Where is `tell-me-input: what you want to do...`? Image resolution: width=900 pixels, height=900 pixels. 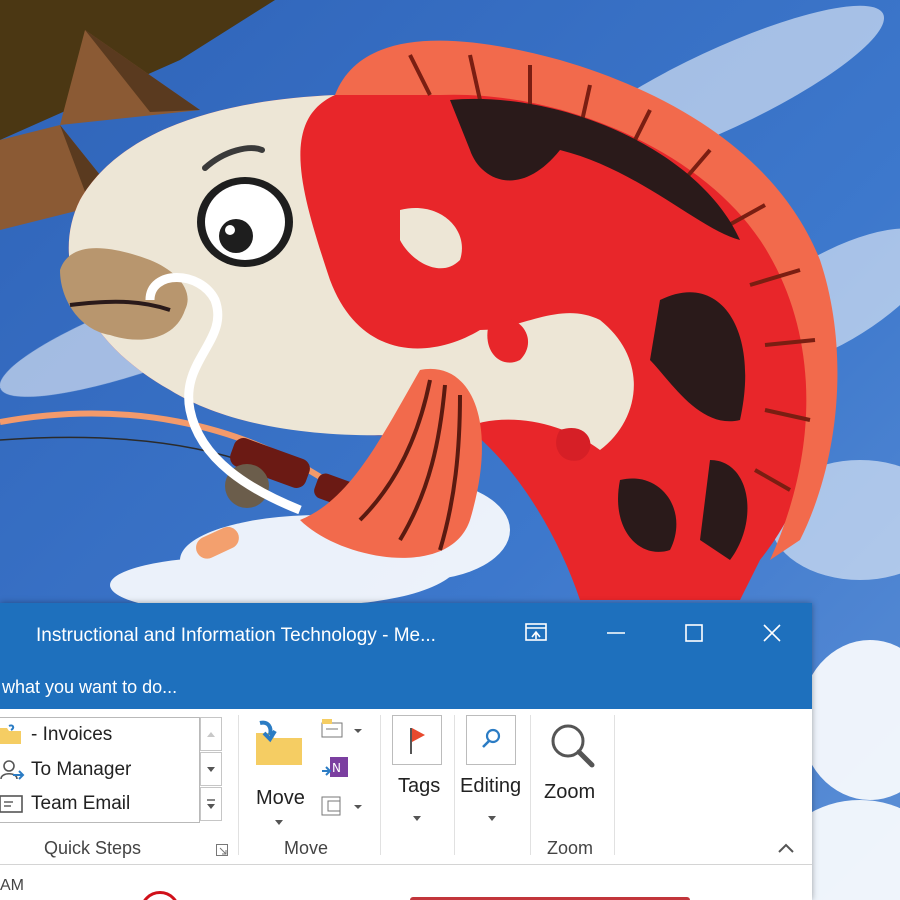 tell-me-input: what you want to do... is located at coordinates (89, 687).